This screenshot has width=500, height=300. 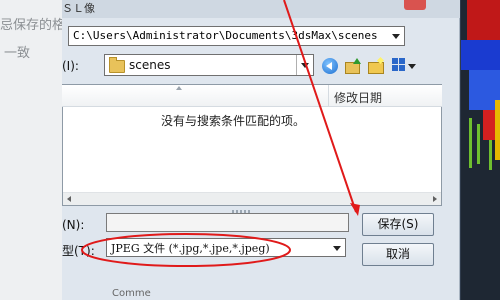 What do you see at coordinates (355, 209) in the screenshot?
I see `annotation-arrowhead` at bounding box center [355, 209].